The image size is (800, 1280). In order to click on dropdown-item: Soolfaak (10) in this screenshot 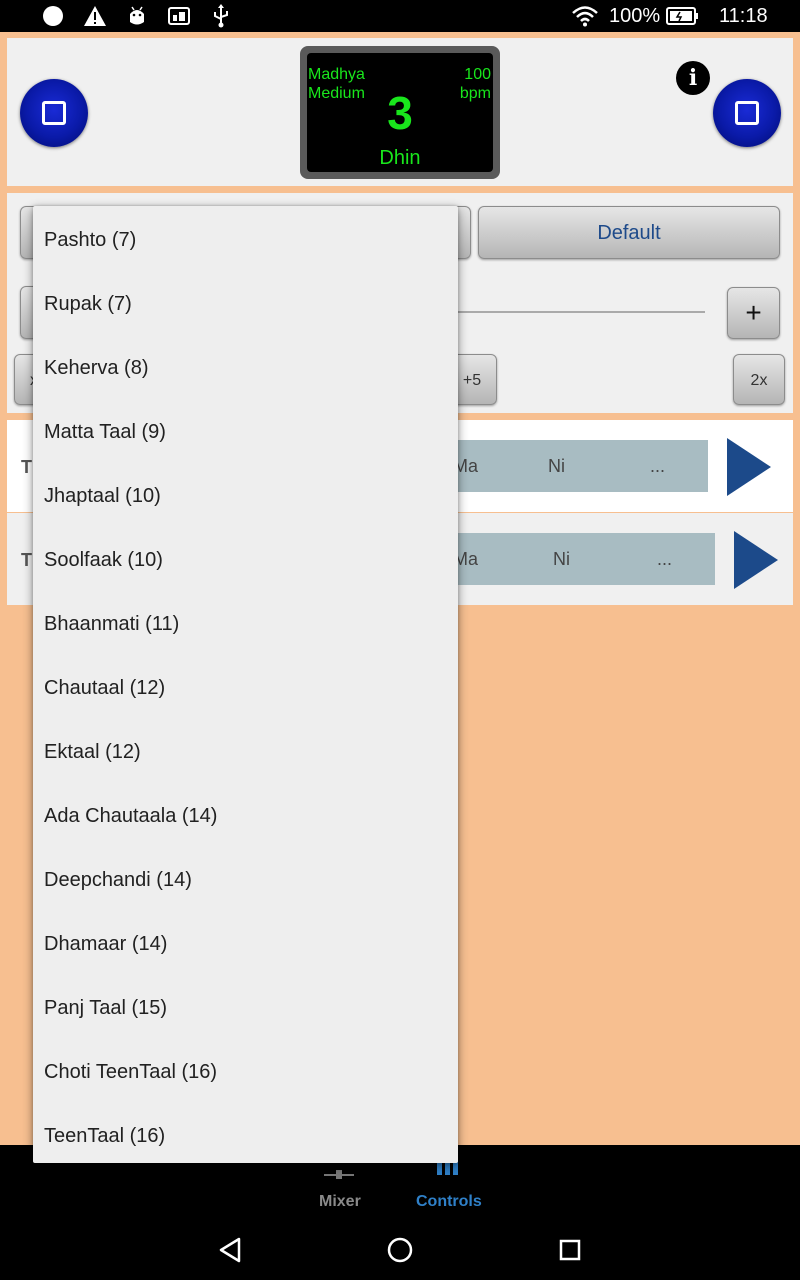, I will do `click(245, 560)`.